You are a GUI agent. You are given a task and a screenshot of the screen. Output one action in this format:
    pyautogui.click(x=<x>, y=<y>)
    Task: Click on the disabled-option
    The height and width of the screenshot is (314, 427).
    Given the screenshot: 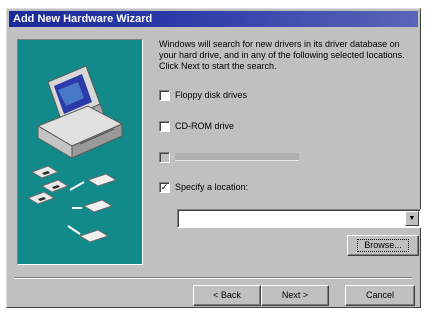 What is the action you would take?
    pyautogui.click(x=229, y=157)
    